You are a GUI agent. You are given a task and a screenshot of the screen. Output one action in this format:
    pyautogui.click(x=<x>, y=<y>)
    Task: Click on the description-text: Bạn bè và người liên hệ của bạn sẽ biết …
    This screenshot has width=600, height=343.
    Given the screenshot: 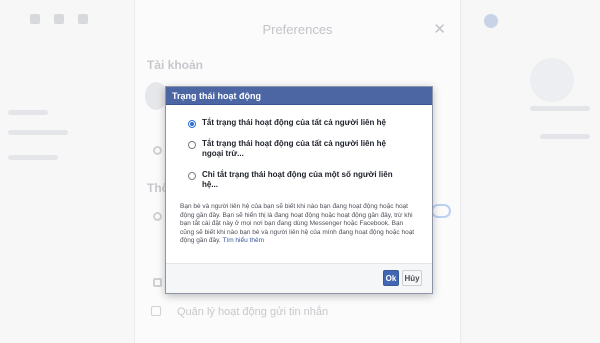 What is the action you would take?
    pyautogui.click(x=297, y=223)
    